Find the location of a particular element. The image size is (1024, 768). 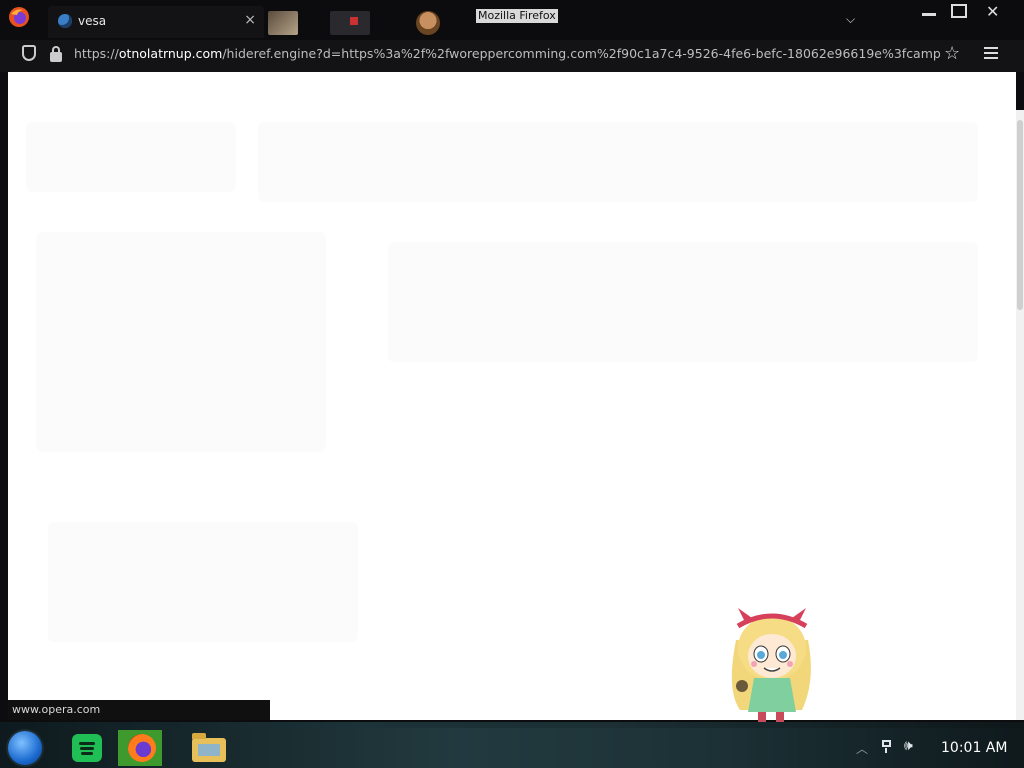

minimize-icon is located at coordinates (929, 13).